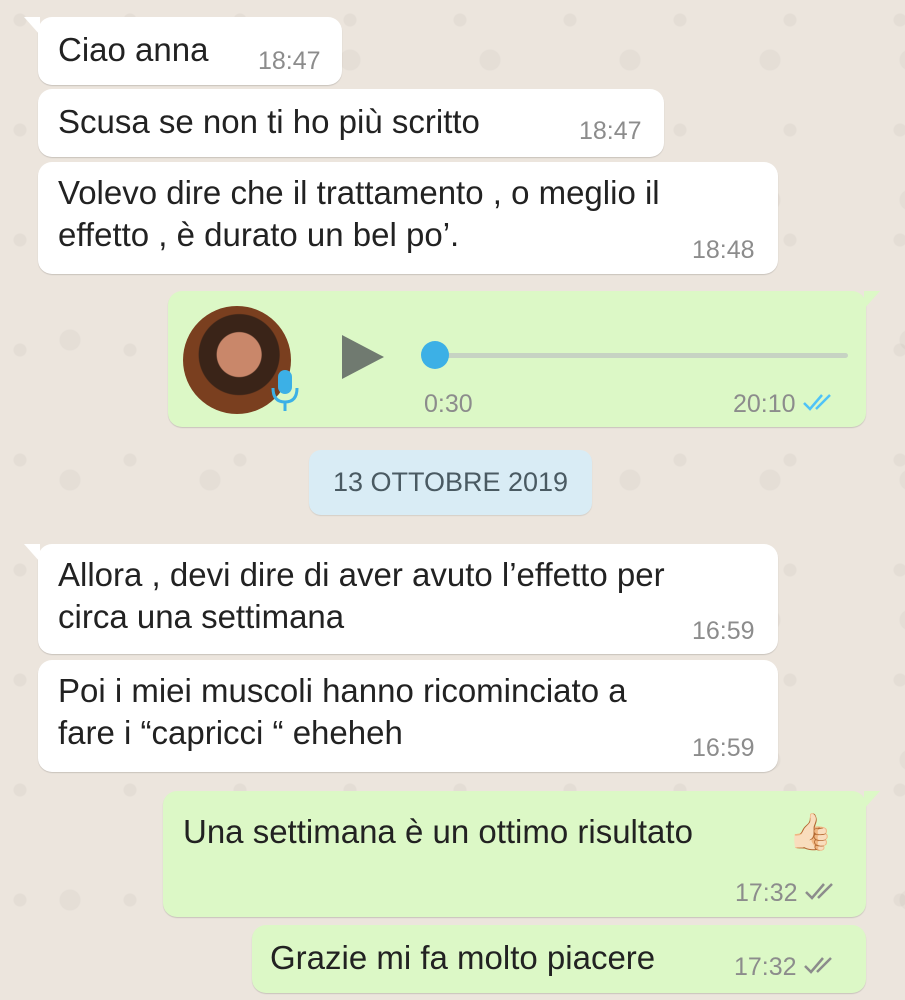  Describe the element at coordinates (438, 831) in the screenshot. I see `message-text: Una settimana è un ottimo risultato` at that location.